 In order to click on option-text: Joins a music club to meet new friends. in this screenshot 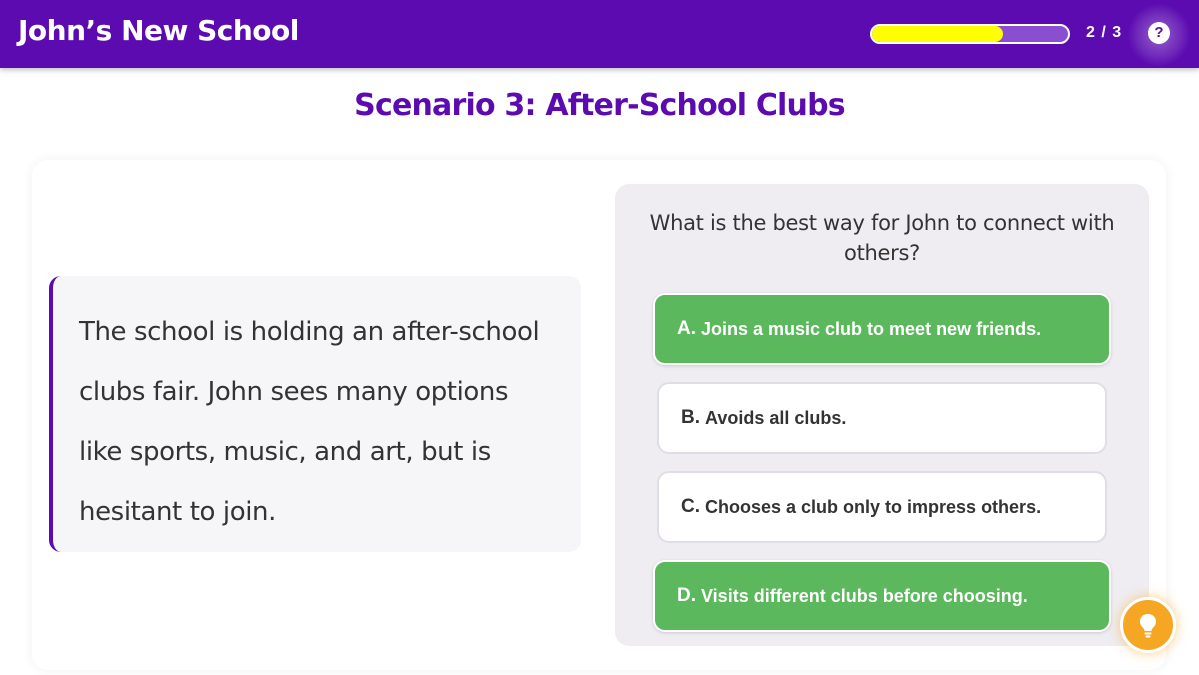, I will do `click(871, 328)`.